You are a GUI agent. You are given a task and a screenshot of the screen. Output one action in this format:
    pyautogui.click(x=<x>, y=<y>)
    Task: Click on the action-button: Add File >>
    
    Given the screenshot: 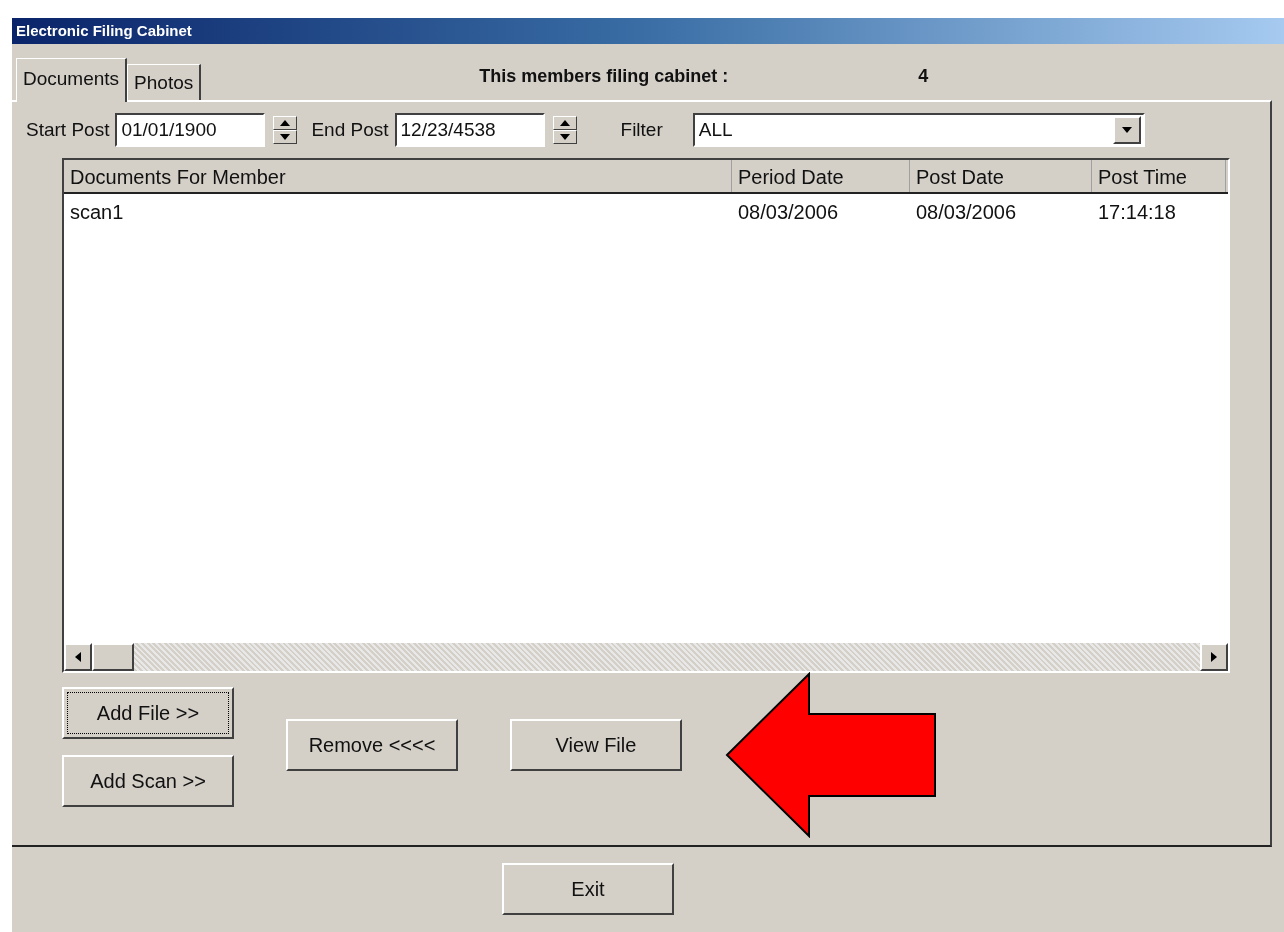 What is the action you would take?
    pyautogui.click(x=148, y=713)
    